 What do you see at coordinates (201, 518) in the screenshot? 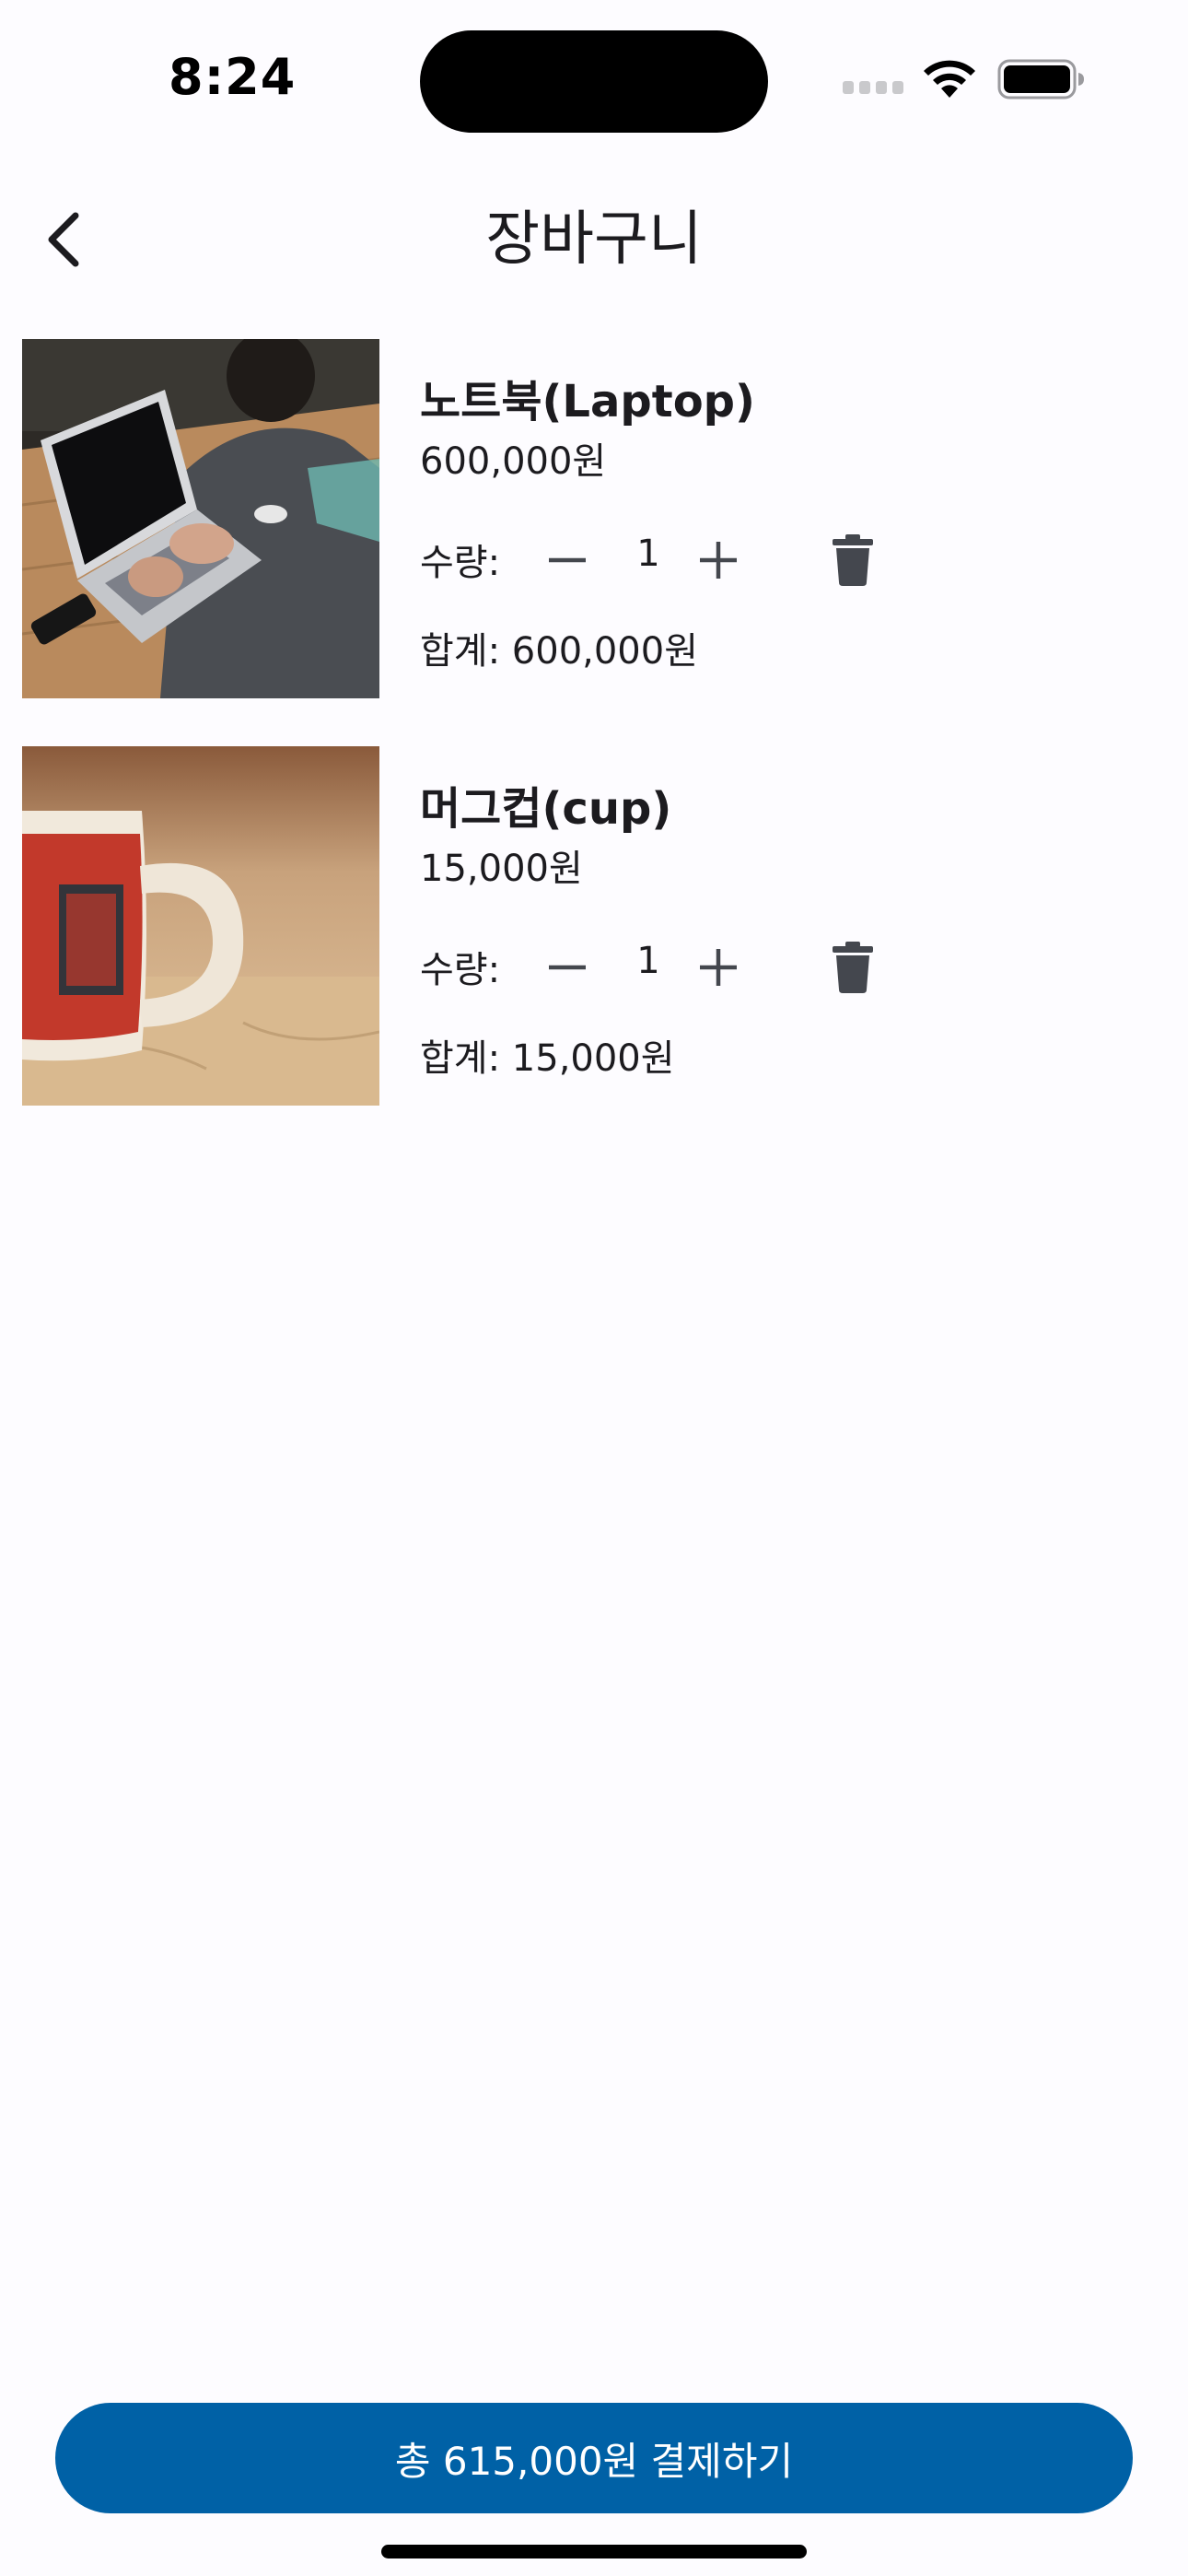
I see `laptop-photo` at bounding box center [201, 518].